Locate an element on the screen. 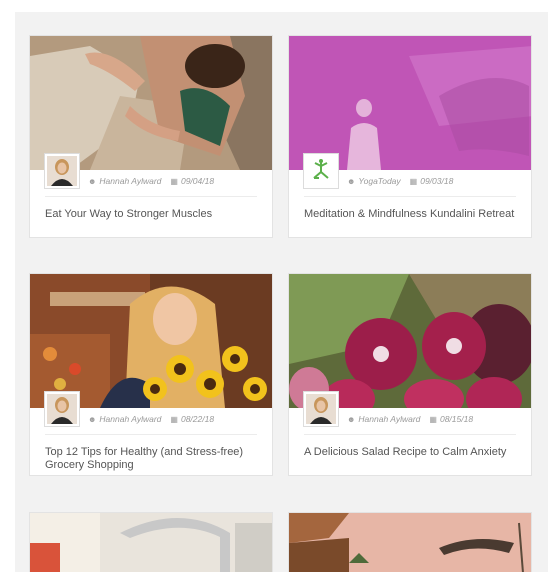  post-image-sunflowers is located at coordinates (151, 341).